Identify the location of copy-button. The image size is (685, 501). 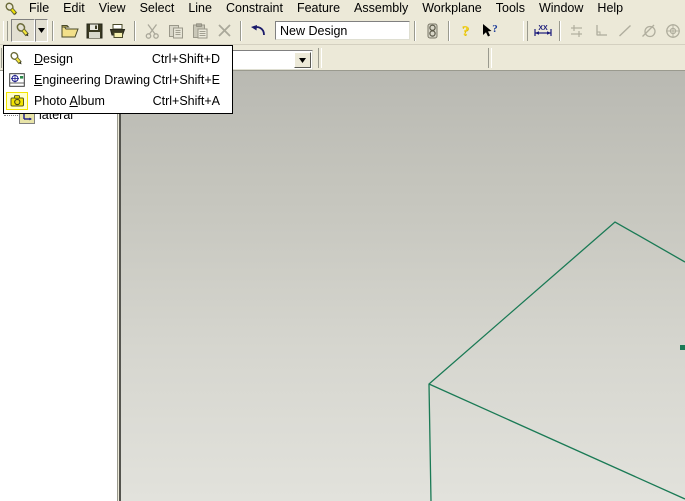
(176, 30).